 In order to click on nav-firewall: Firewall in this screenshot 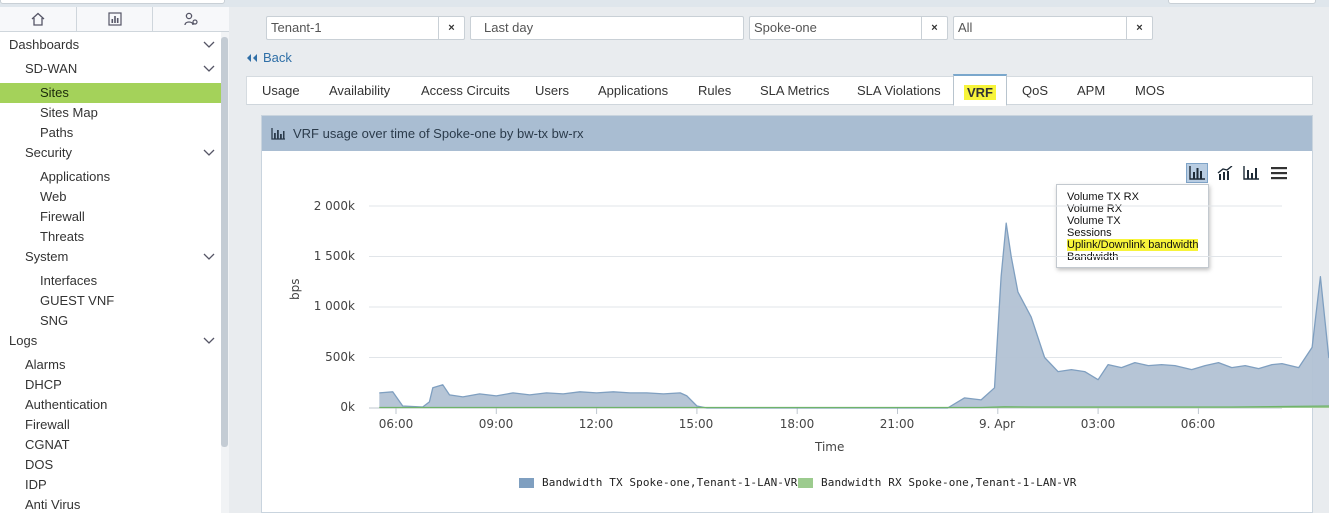, I will do `click(110, 217)`.